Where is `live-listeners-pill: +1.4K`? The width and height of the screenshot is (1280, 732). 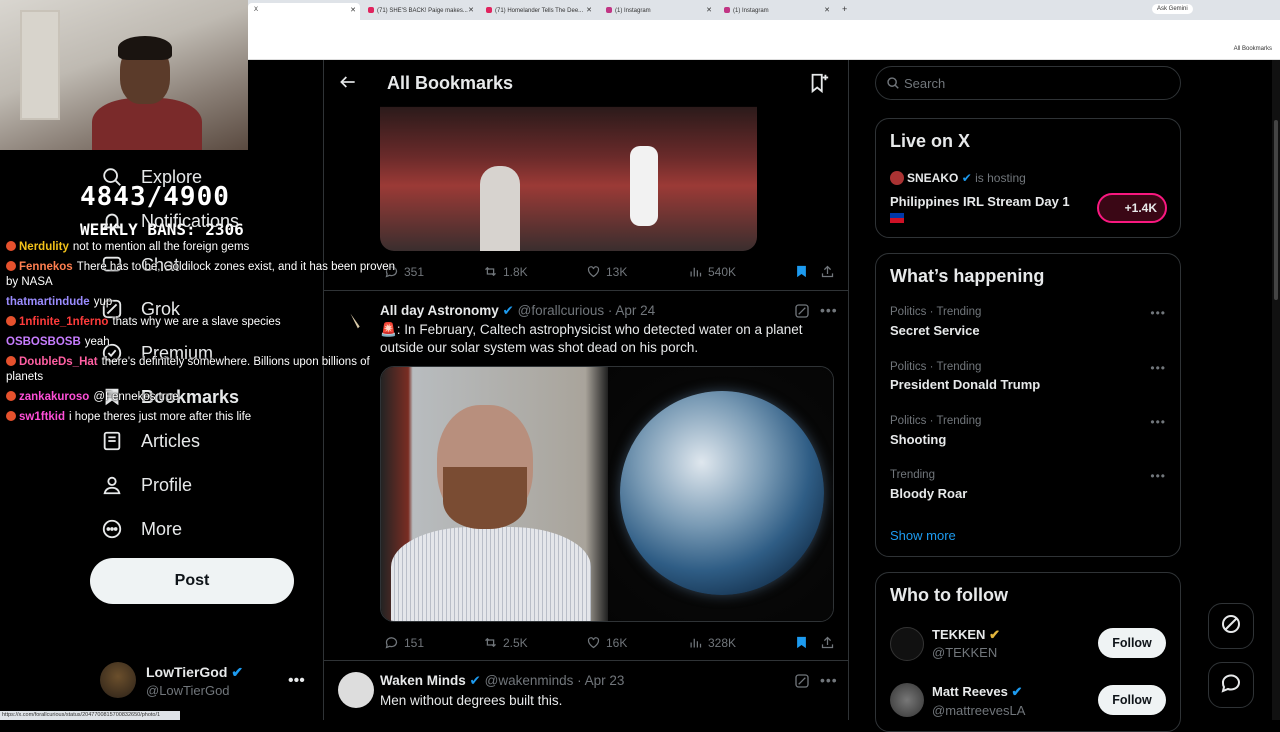 live-listeners-pill: +1.4K is located at coordinates (1132, 208).